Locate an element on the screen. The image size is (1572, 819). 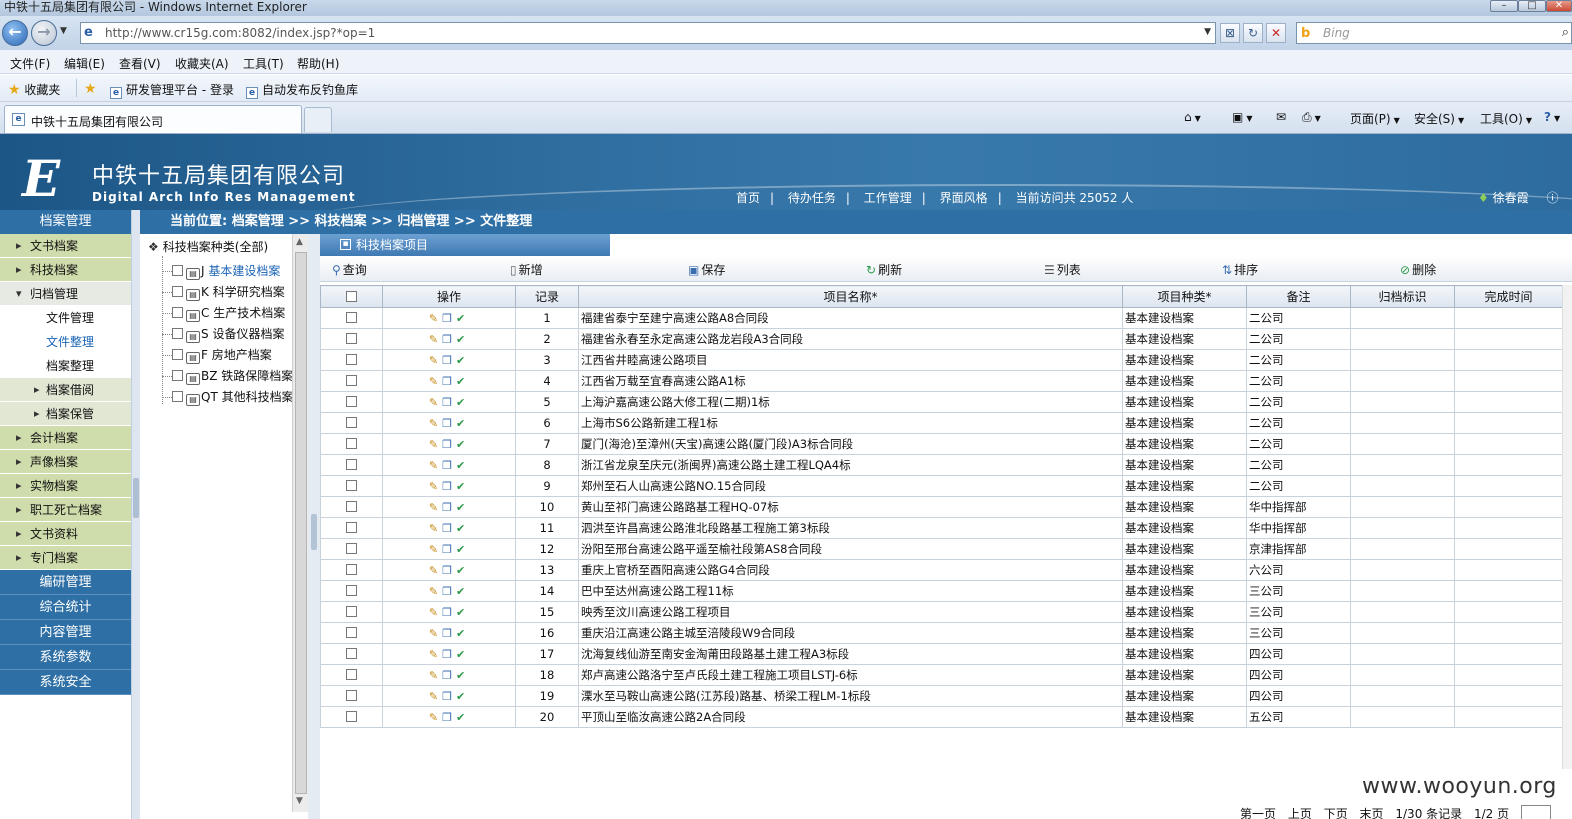
row-project-name: 溧水至马鞍山高速公路(江苏段)路基、桥梁工程LM-1标段 is located at coordinates (850, 696).